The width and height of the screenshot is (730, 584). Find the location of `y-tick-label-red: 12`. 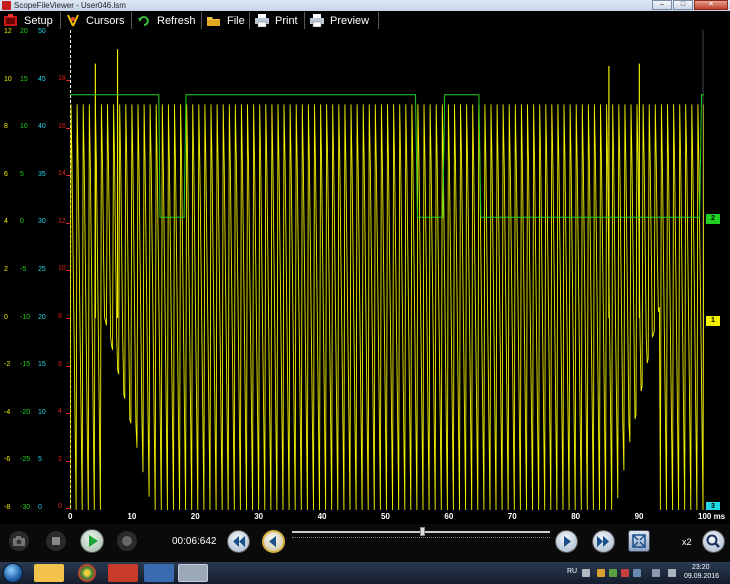

y-tick-label-red: 12 is located at coordinates (62, 221).